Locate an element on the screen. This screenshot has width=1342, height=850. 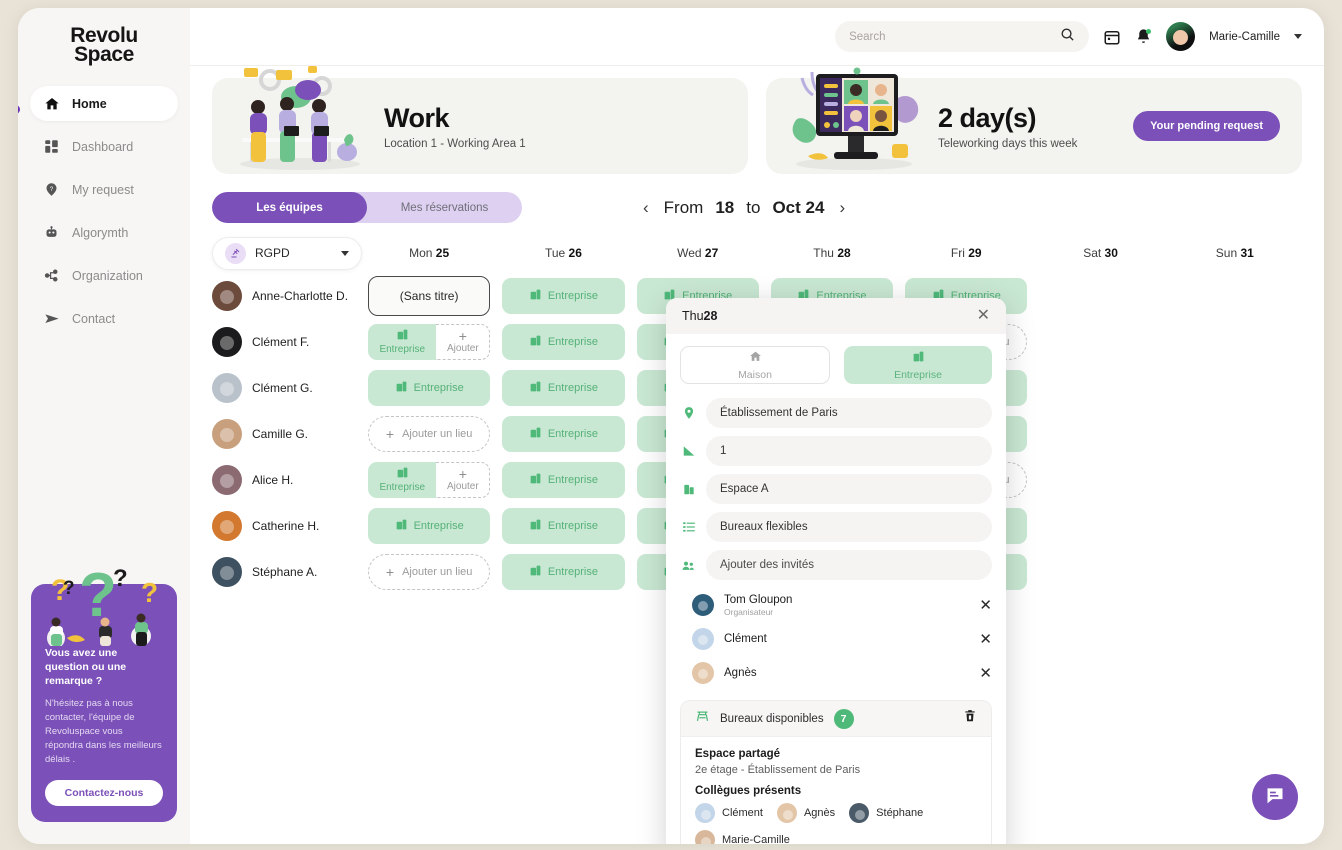
list-item: Anne-Charlotte D. is located at coordinates (287, 296).